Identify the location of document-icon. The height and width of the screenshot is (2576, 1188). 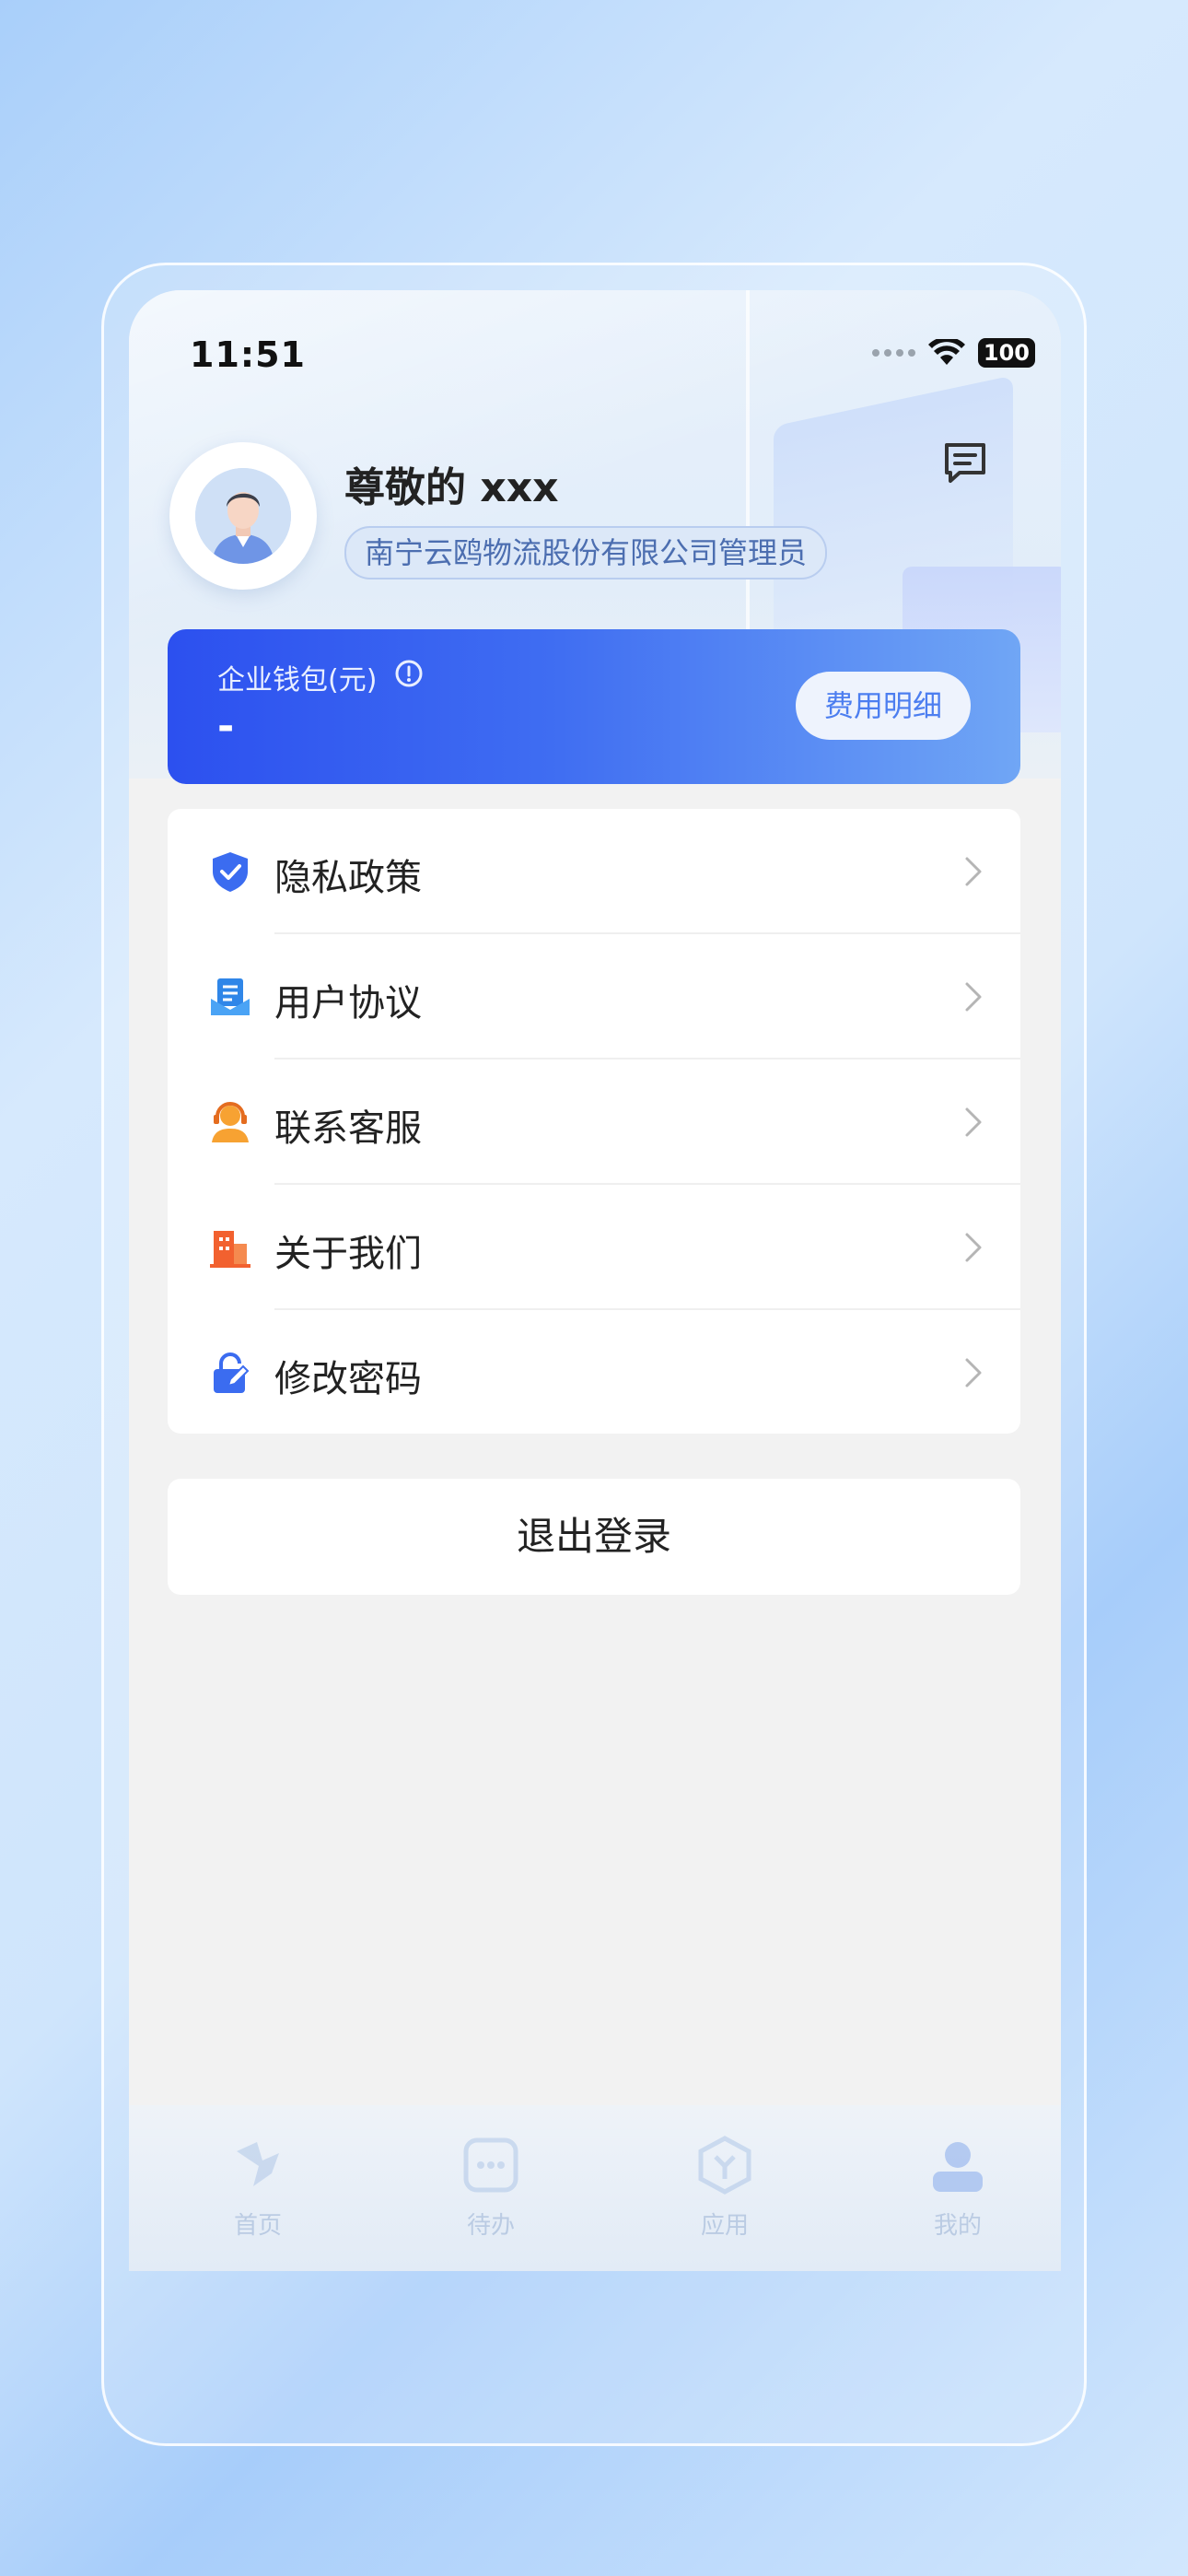
(230, 997).